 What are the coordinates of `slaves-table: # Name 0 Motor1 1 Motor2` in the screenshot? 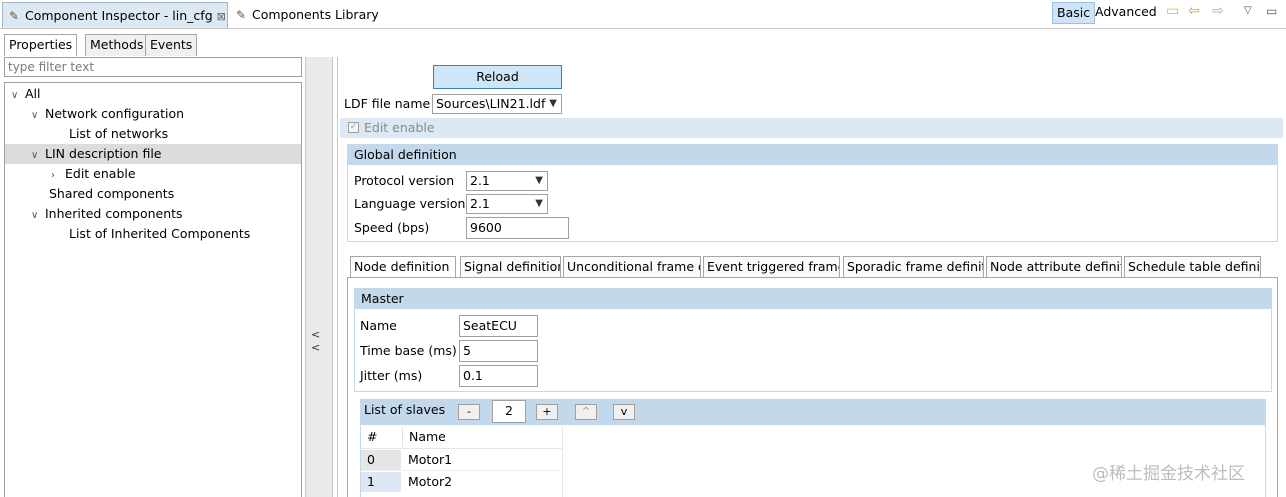 It's located at (462, 461).